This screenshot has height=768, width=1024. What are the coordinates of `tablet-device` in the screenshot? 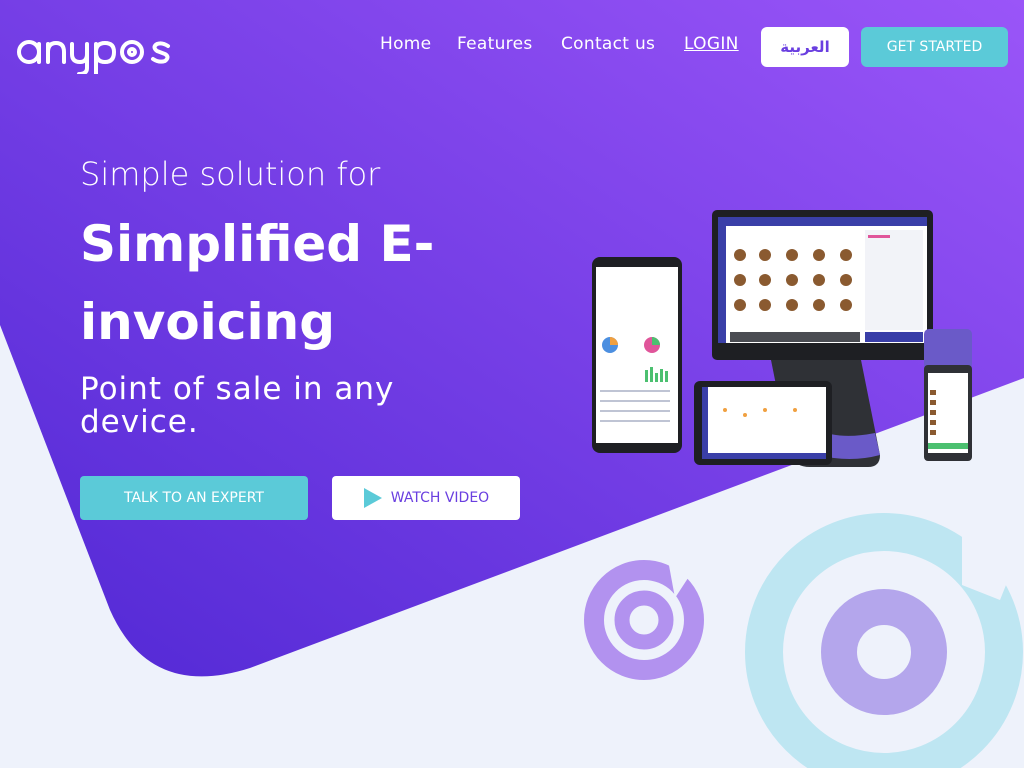 It's located at (763, 423).